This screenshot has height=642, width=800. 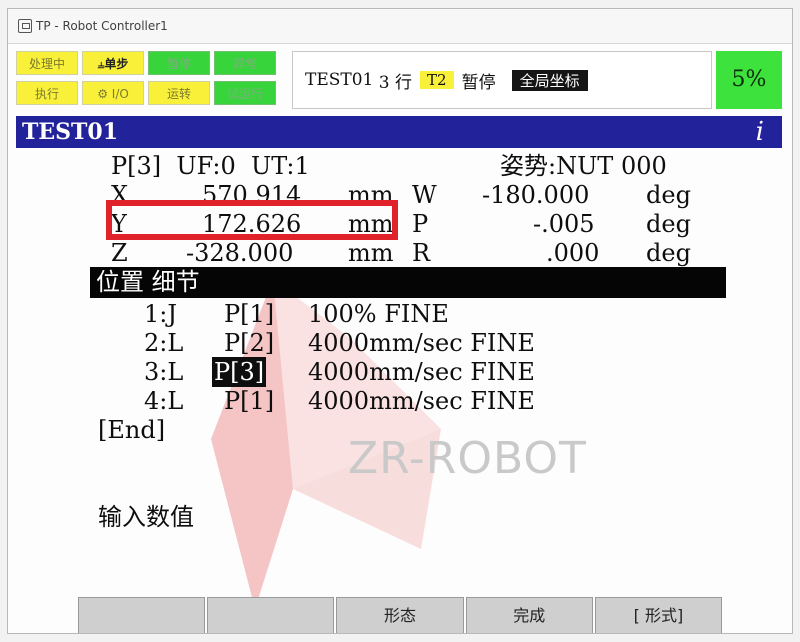 I want to click on line-3-rest: 4000mm/sec FINE, so click(x=421, y=372).